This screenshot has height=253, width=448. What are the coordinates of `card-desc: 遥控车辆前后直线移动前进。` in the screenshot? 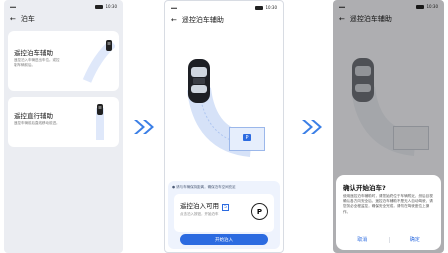 It's located at (37, 123).